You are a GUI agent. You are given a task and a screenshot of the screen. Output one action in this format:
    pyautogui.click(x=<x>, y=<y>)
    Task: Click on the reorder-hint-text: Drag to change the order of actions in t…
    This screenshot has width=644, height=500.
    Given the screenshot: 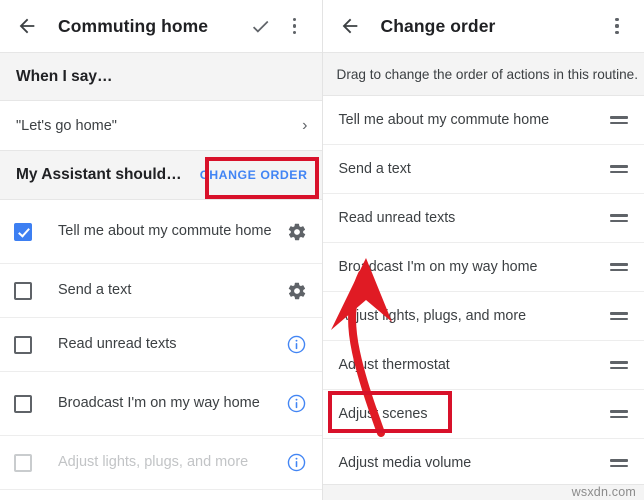 What is the action you would take?
    pyautogui.click(x=487, y=74)
    